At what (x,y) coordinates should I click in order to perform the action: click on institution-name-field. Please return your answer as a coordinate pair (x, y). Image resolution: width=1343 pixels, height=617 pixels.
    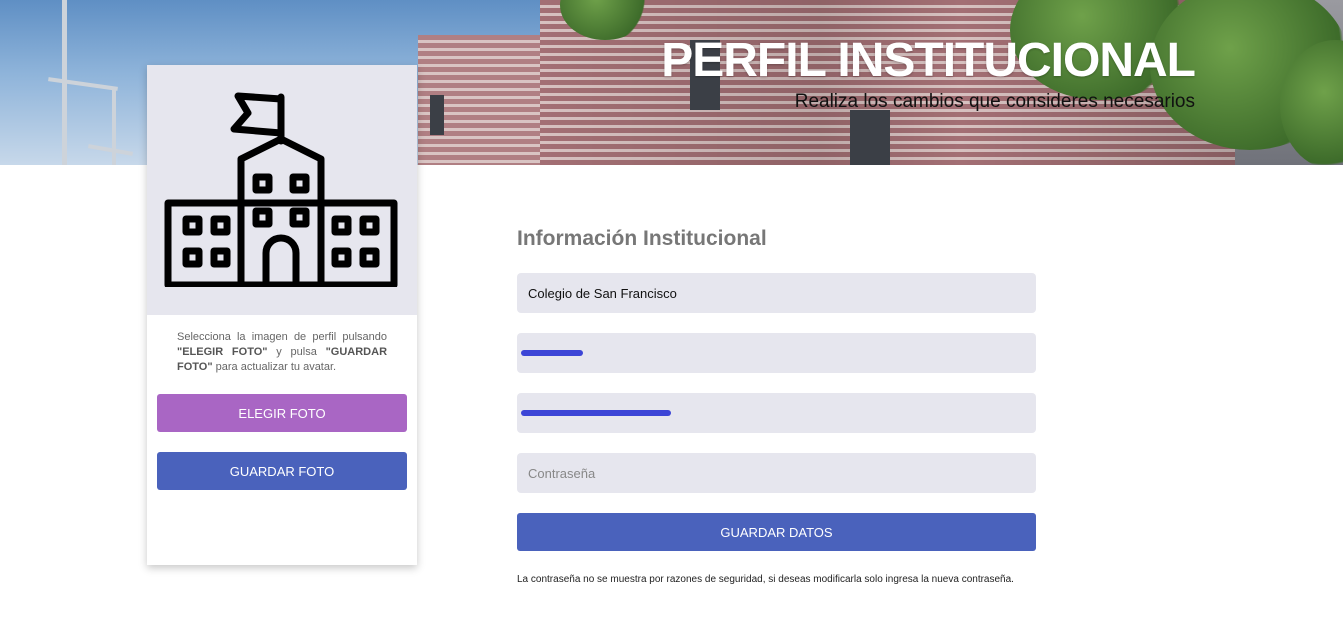
    Looking at the image, I should click on (776, 293).